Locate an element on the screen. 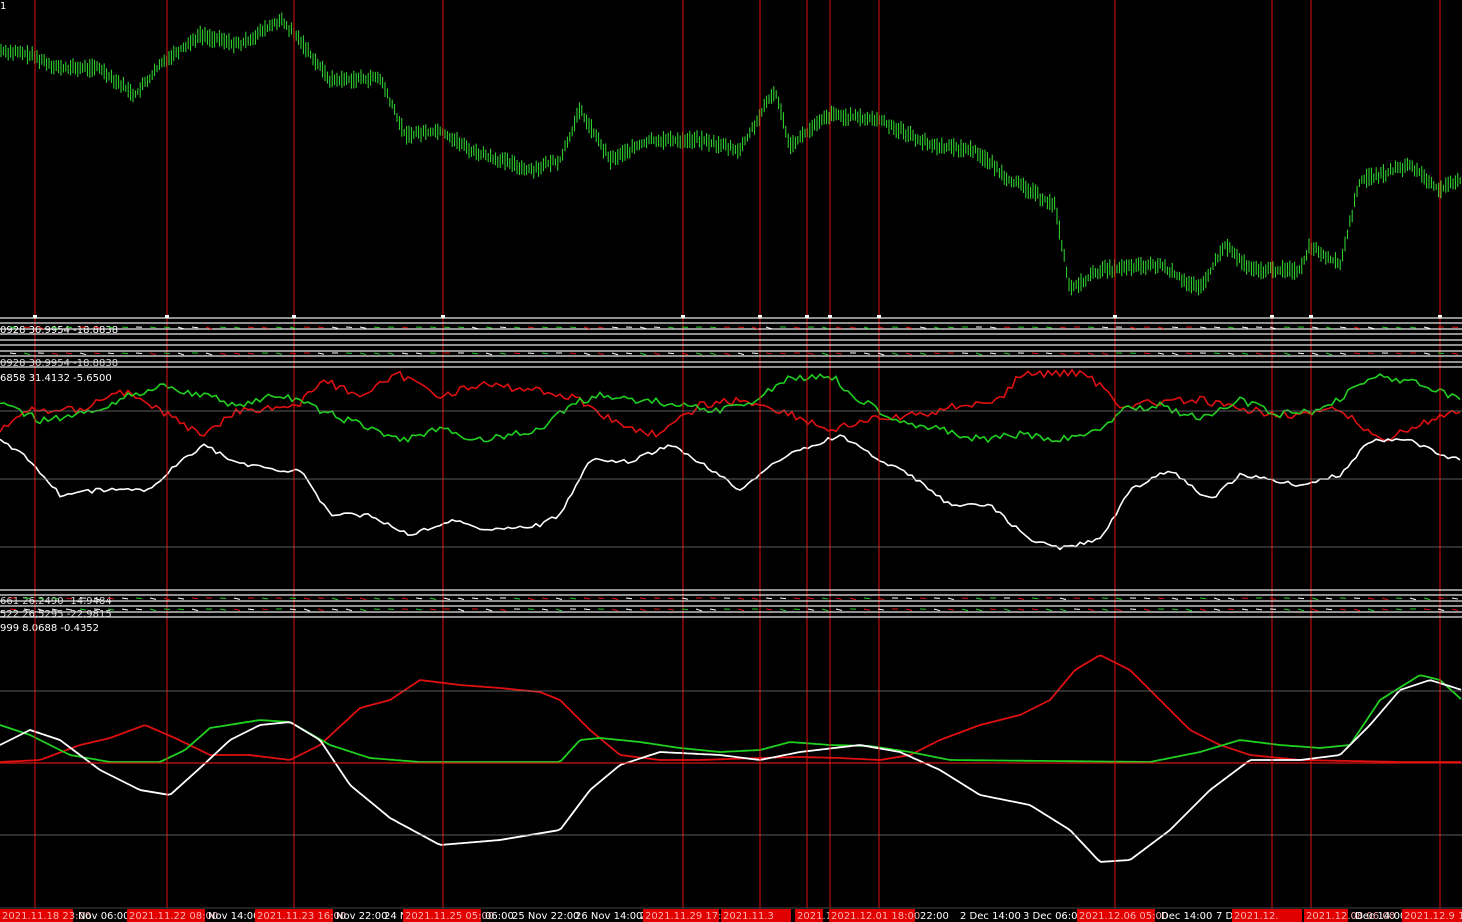 The height and width of the screenshot is (922, 1462). time-axis-label: 2021.11.29 17:00 is located at coordinates (689, 916).